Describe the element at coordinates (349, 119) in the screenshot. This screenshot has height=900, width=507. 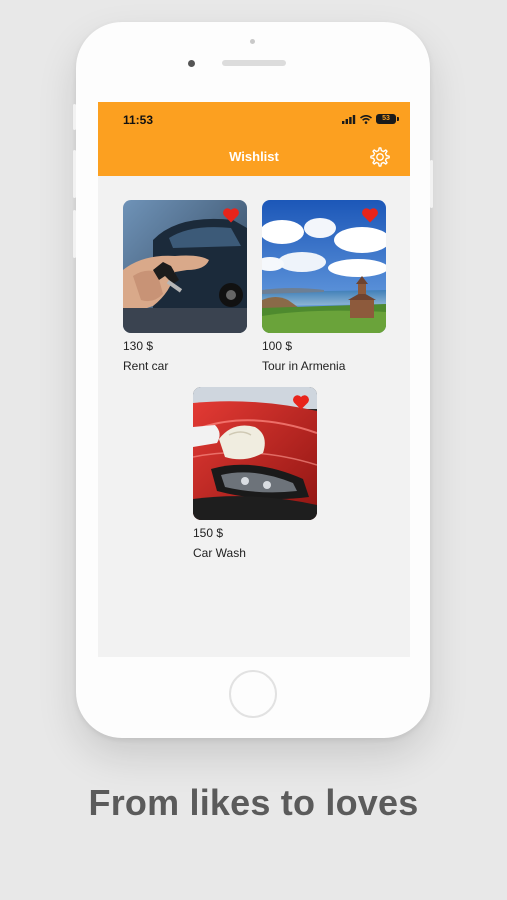
I see `signal-icon` at that location.